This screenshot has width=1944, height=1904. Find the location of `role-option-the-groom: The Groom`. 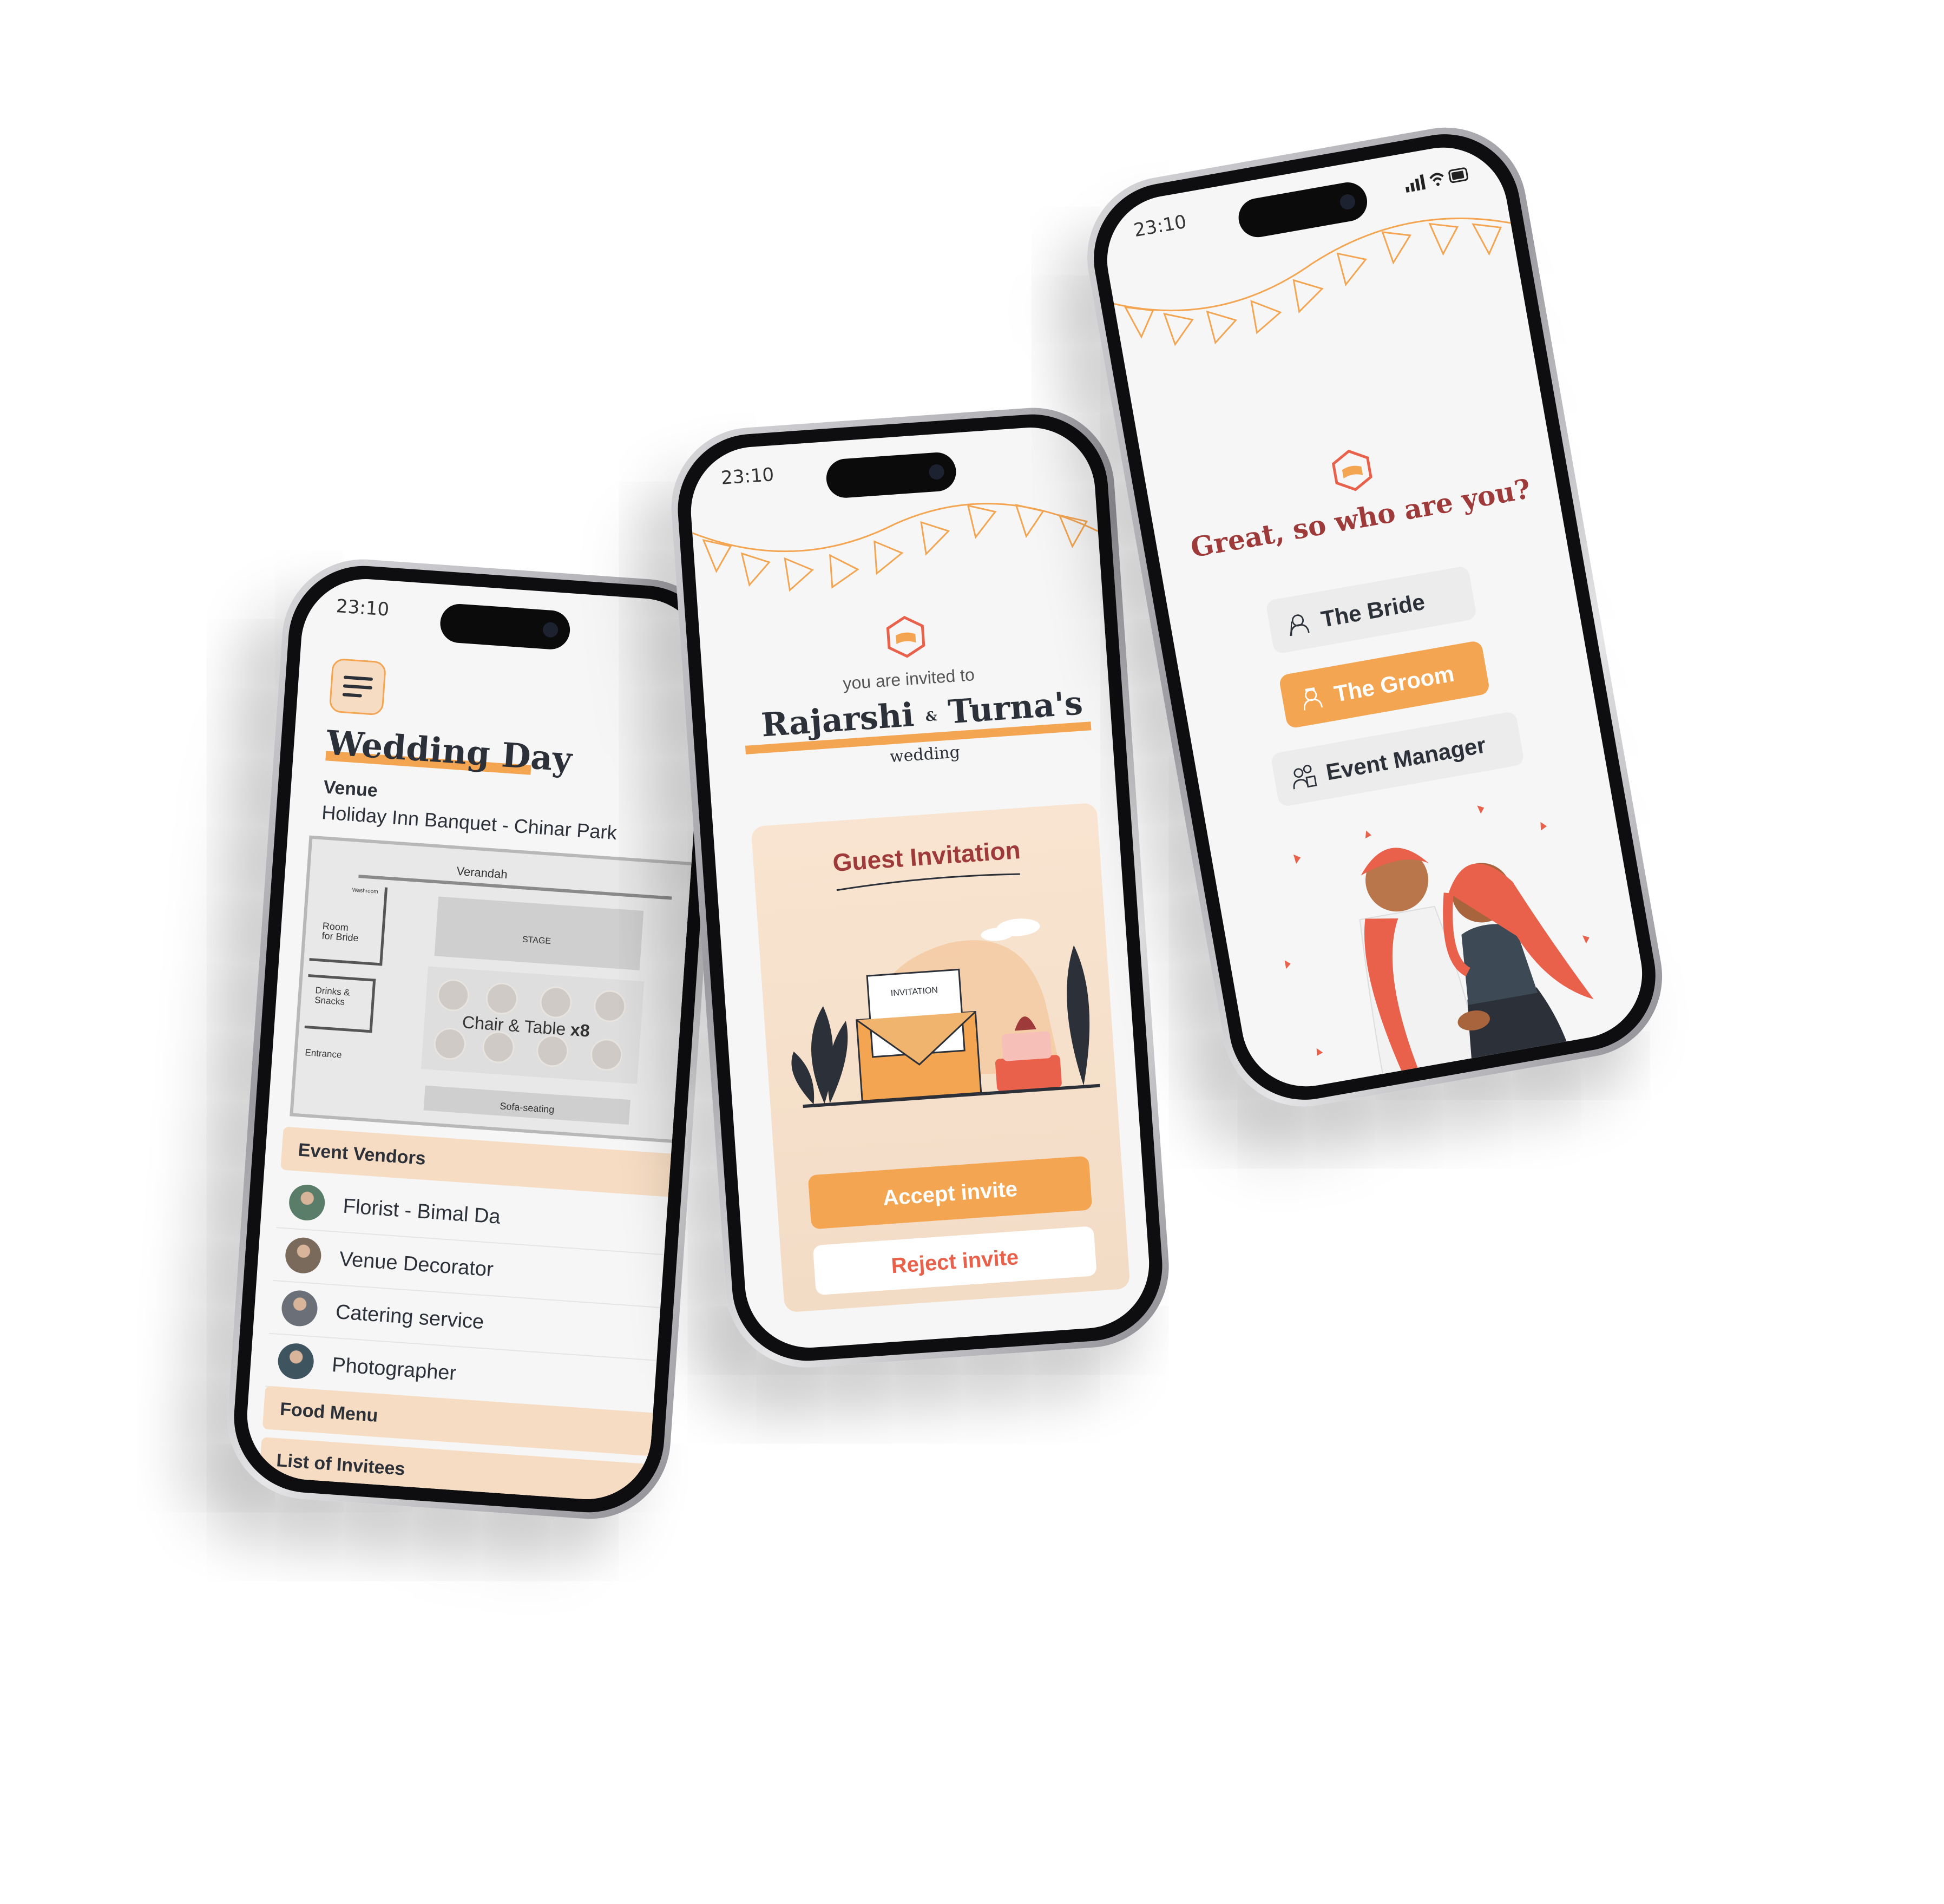

role-option-the-groom: The Groom is located at coordinates (1384, 685).